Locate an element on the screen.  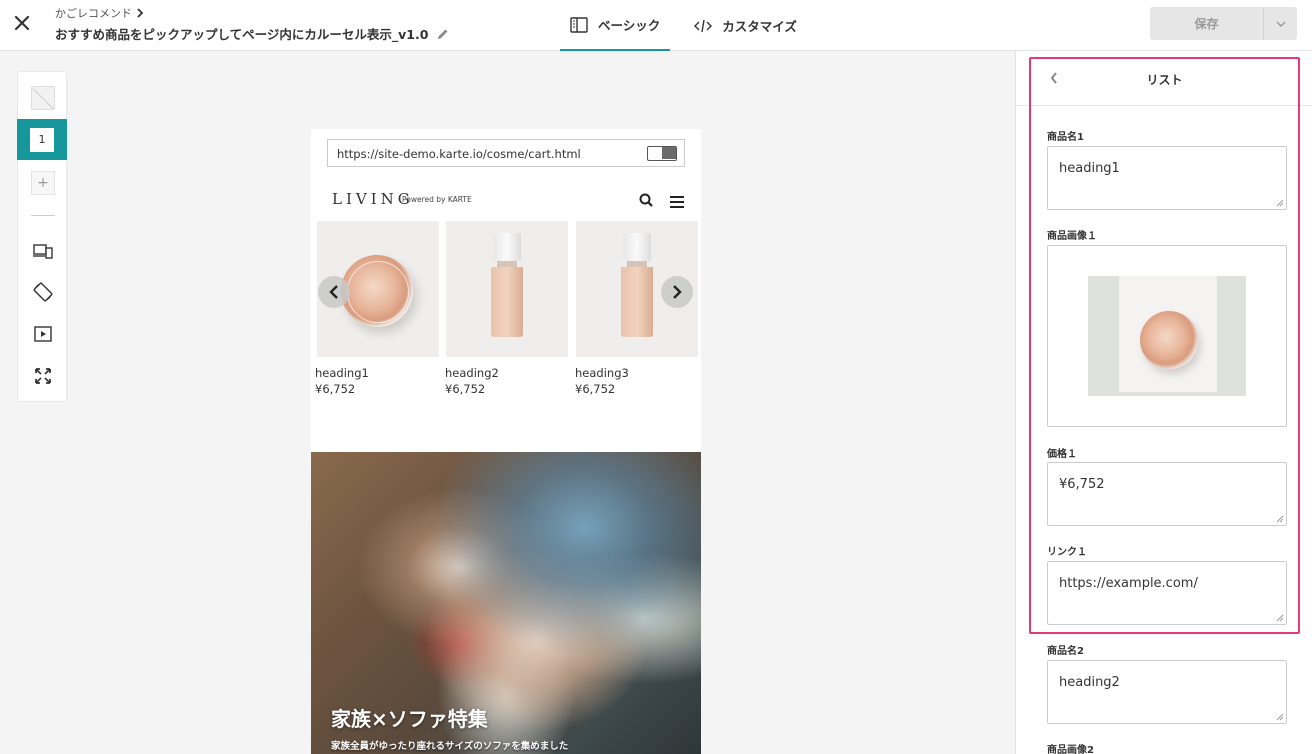
device-icon is located at coordinates (43, 251).